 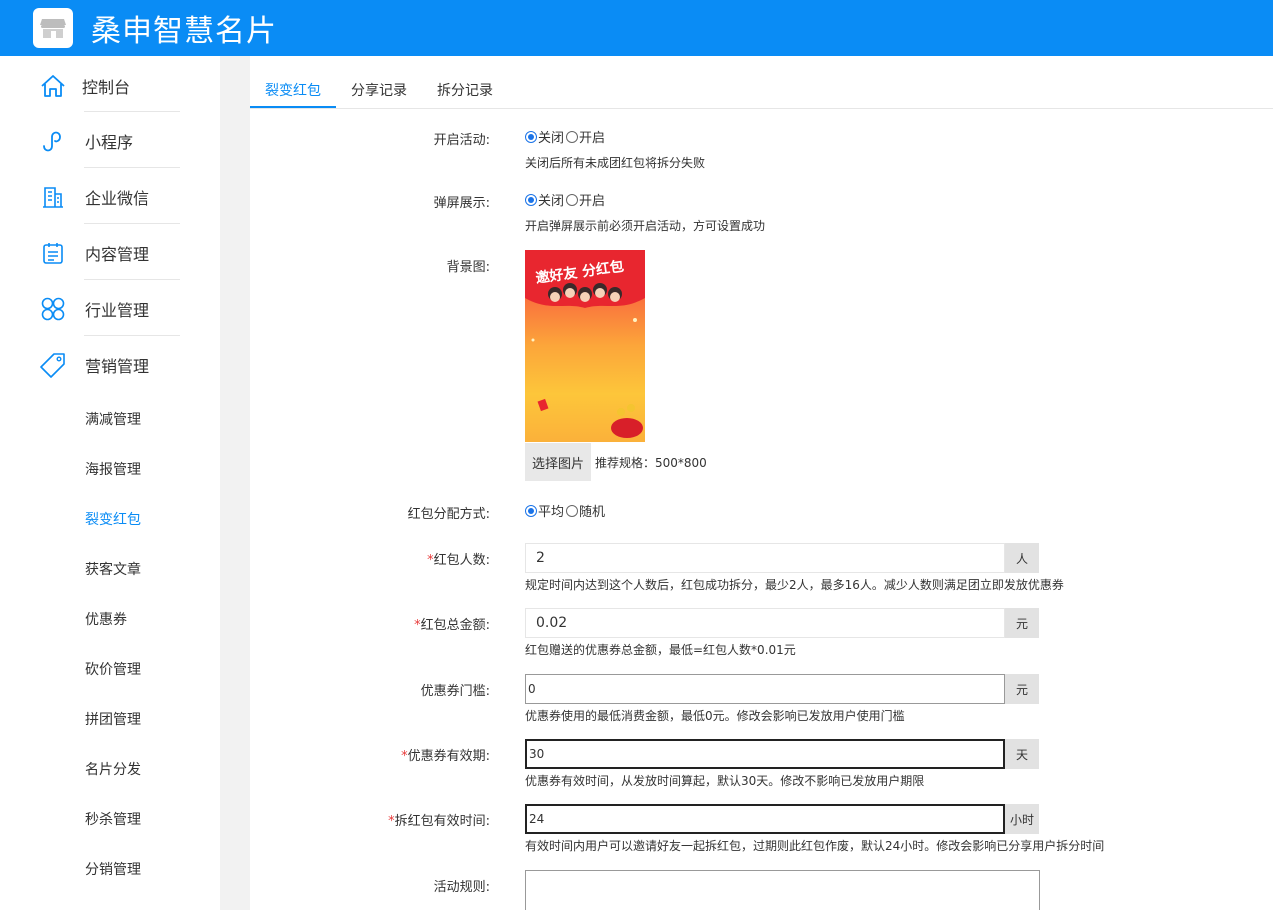 I want to click on building-icon, so click(x=53, y=197).